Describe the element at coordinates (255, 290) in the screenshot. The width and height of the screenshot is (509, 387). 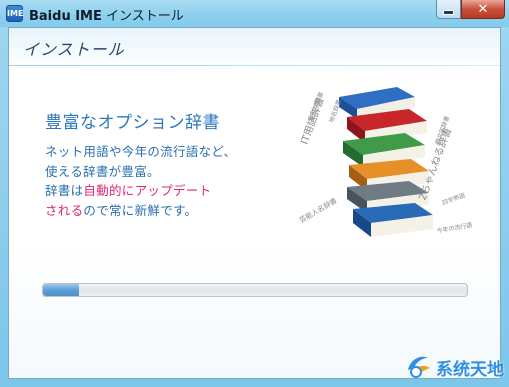
I see `install-progress-bar` at that location.